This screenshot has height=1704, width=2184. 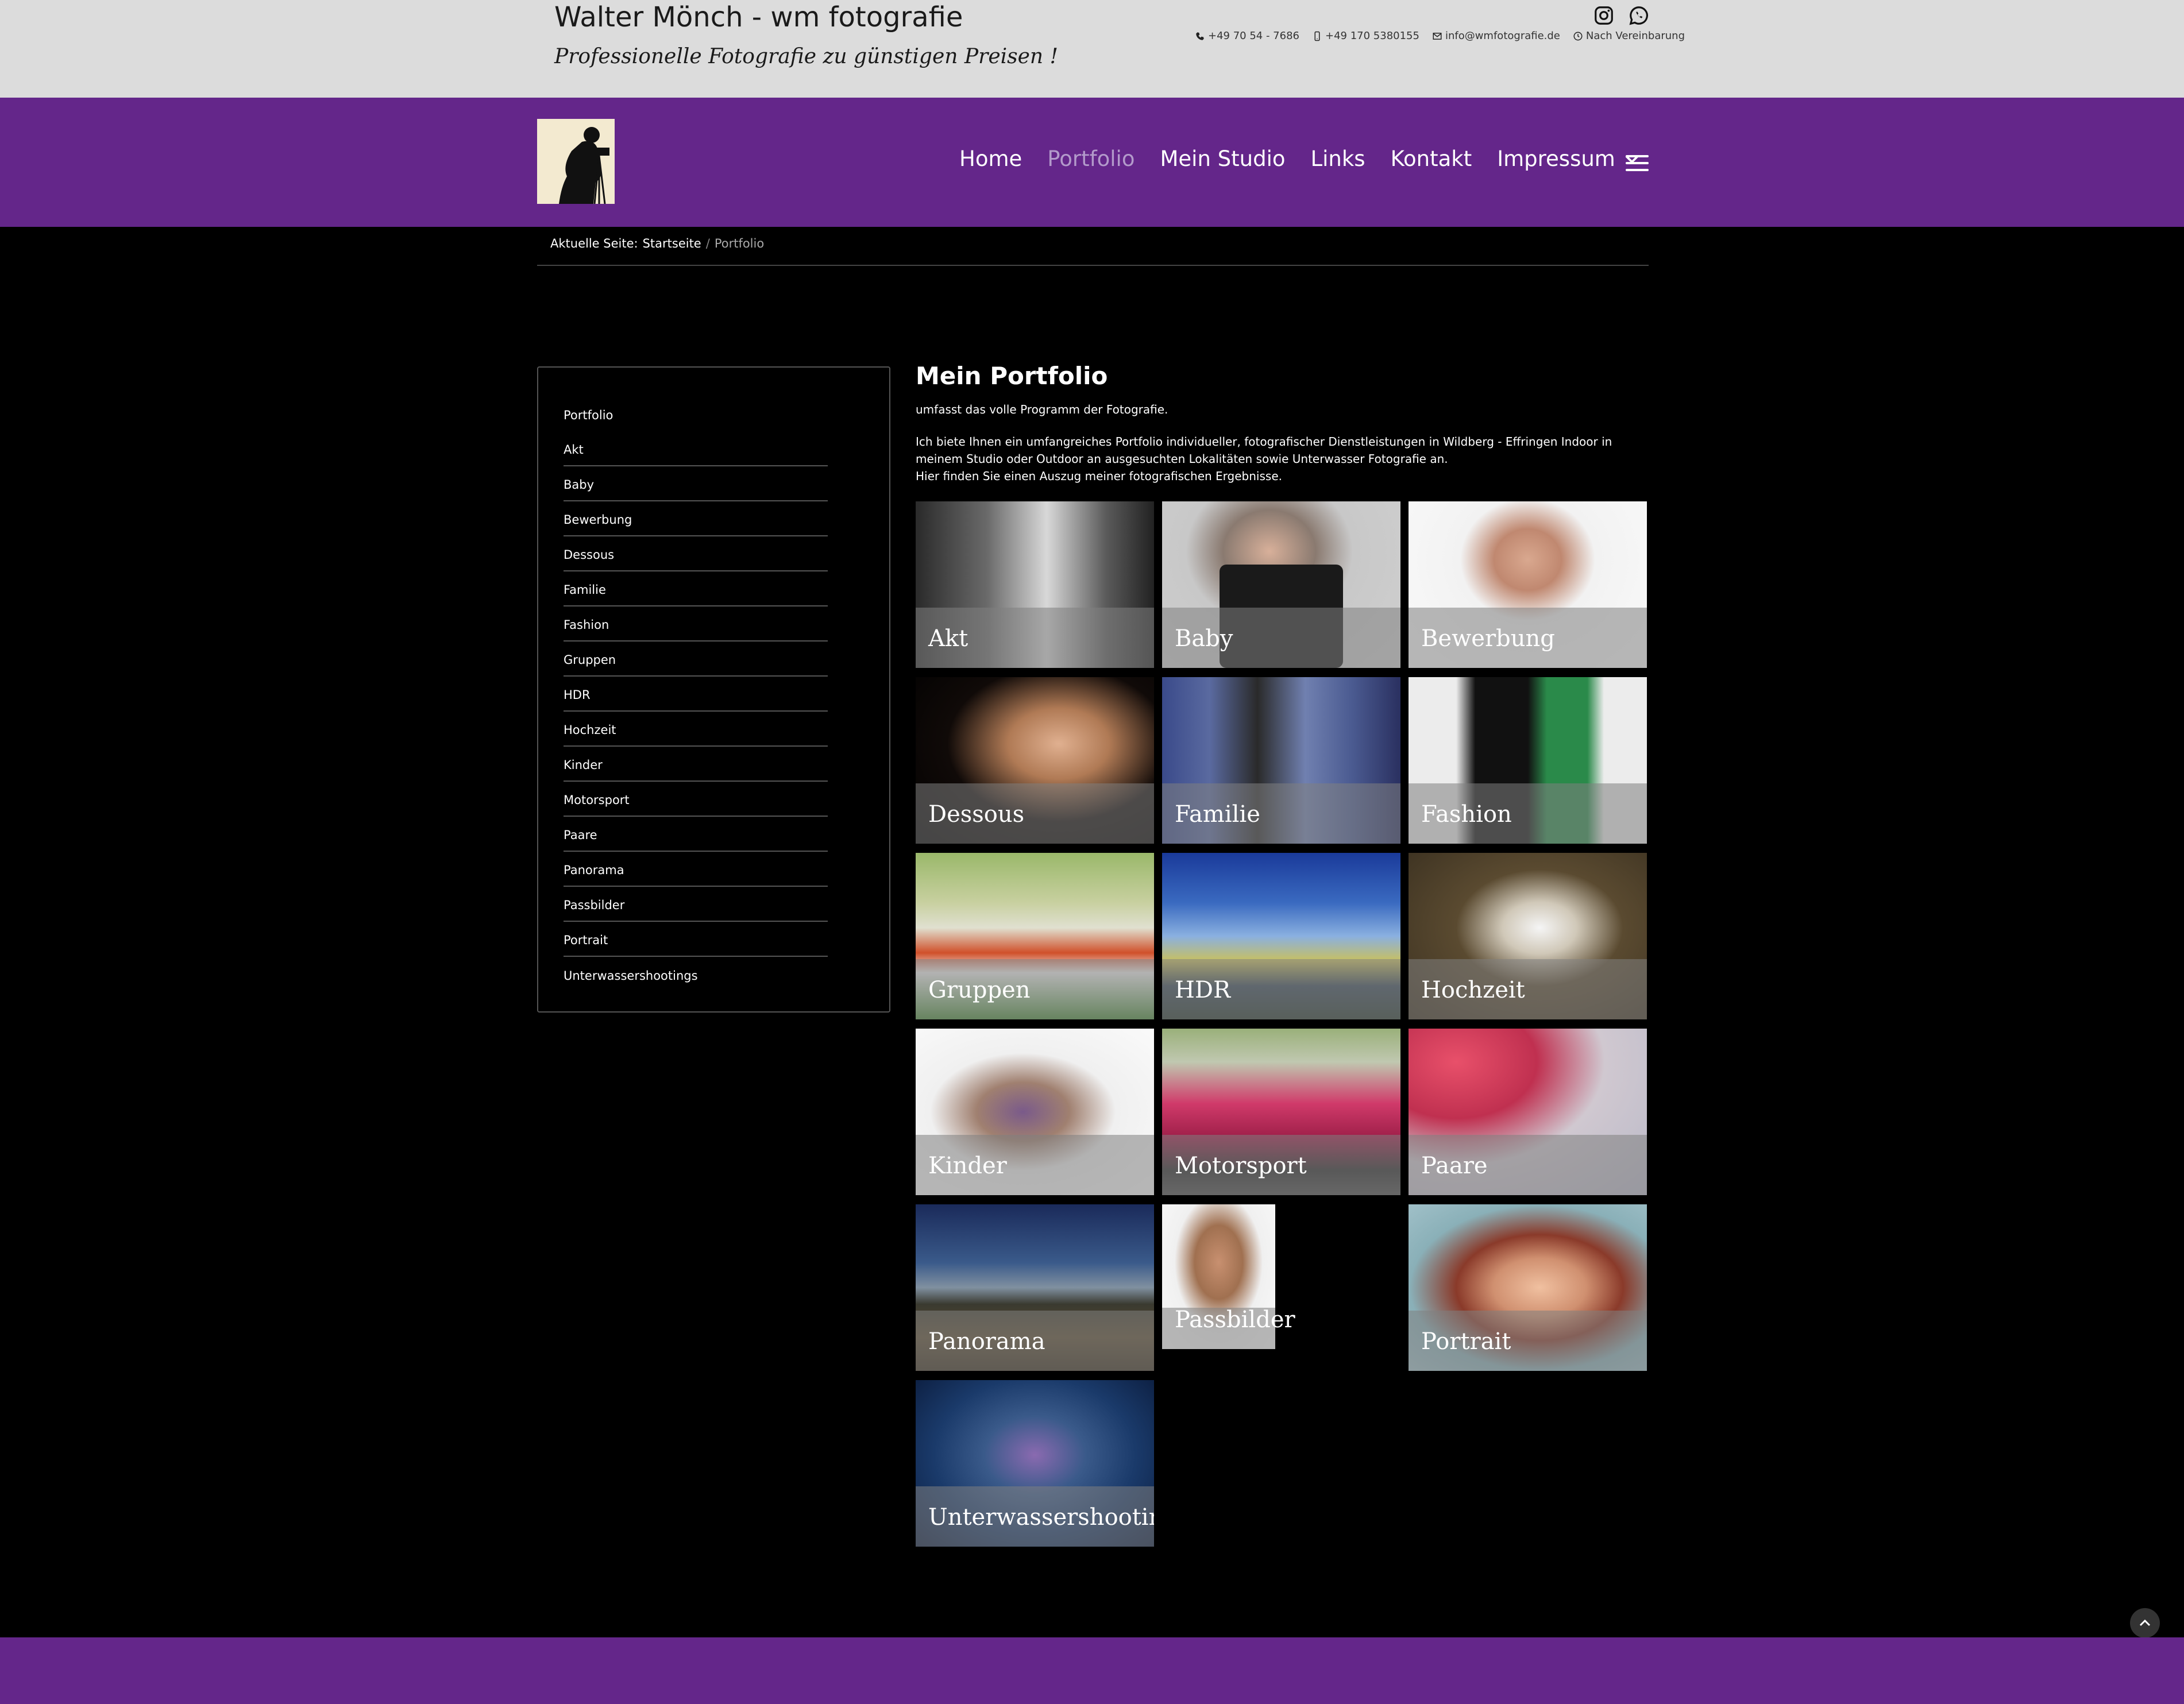 I want to click on whatsapp-icon, so click(x=1639, y=15).